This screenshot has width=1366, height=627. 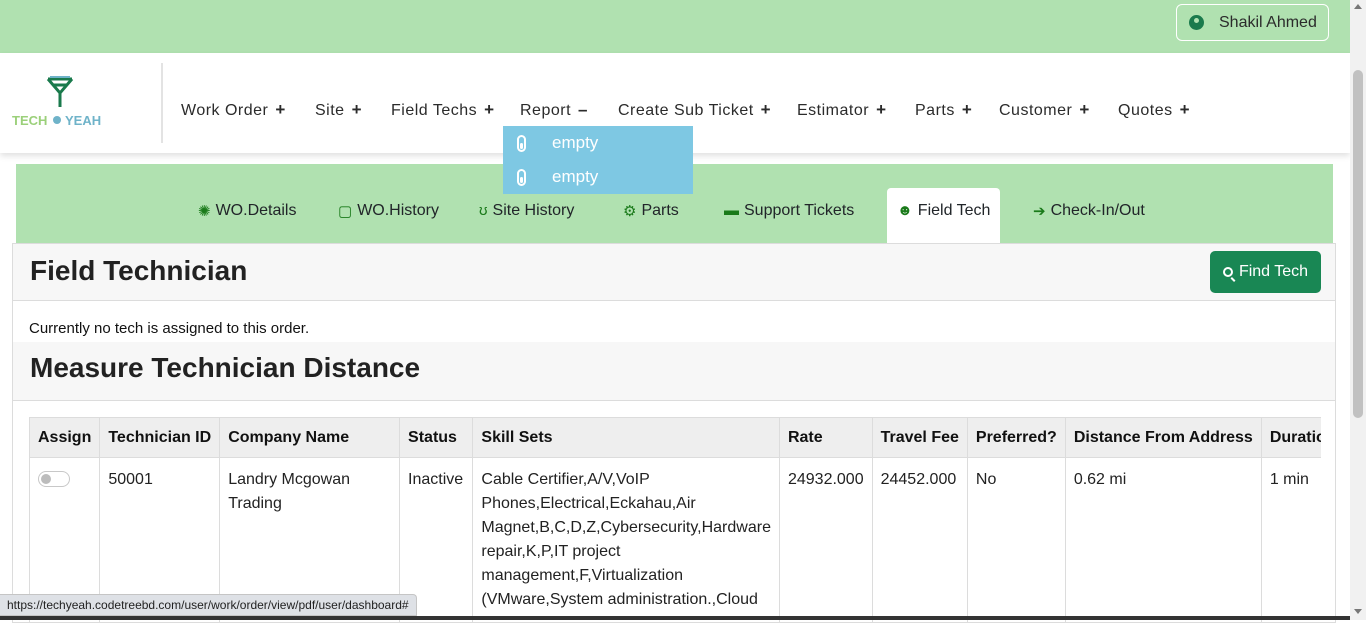 I want to click on nav-report: Report –, so click(x=554, y=110).